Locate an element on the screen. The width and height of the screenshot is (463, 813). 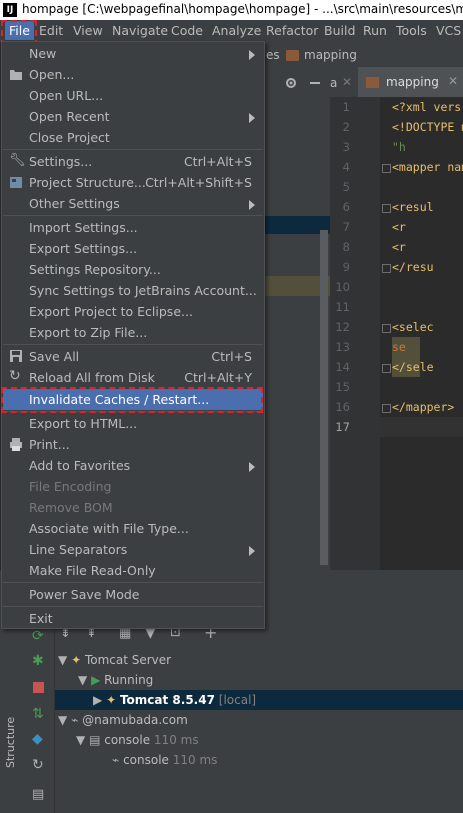
menu-item-make-read-only: Make File Read-Only is located at coordinates (133, 570).